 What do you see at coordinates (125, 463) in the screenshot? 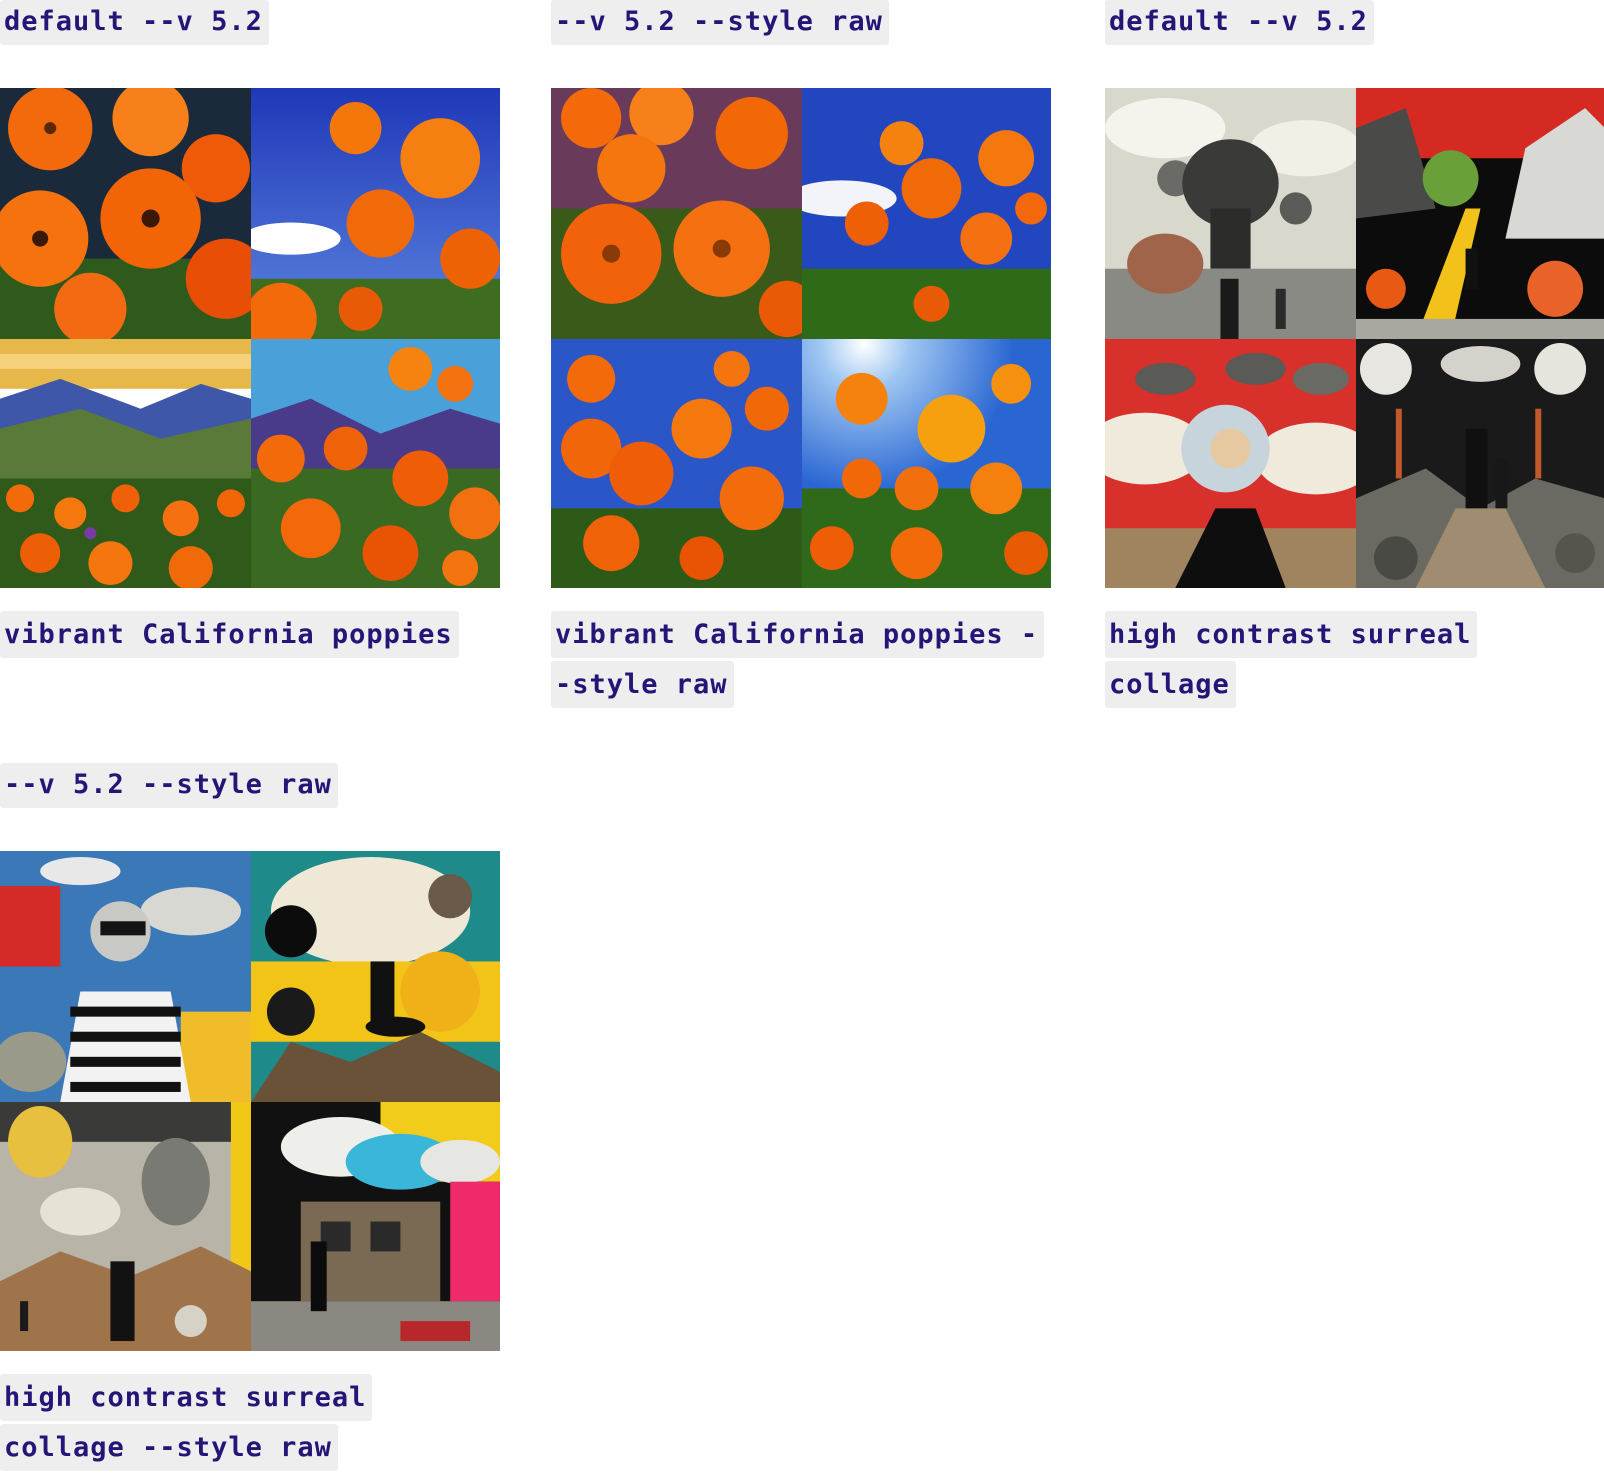
I see `poppy-valley-landscape-image` at bounding box center [125, 463].